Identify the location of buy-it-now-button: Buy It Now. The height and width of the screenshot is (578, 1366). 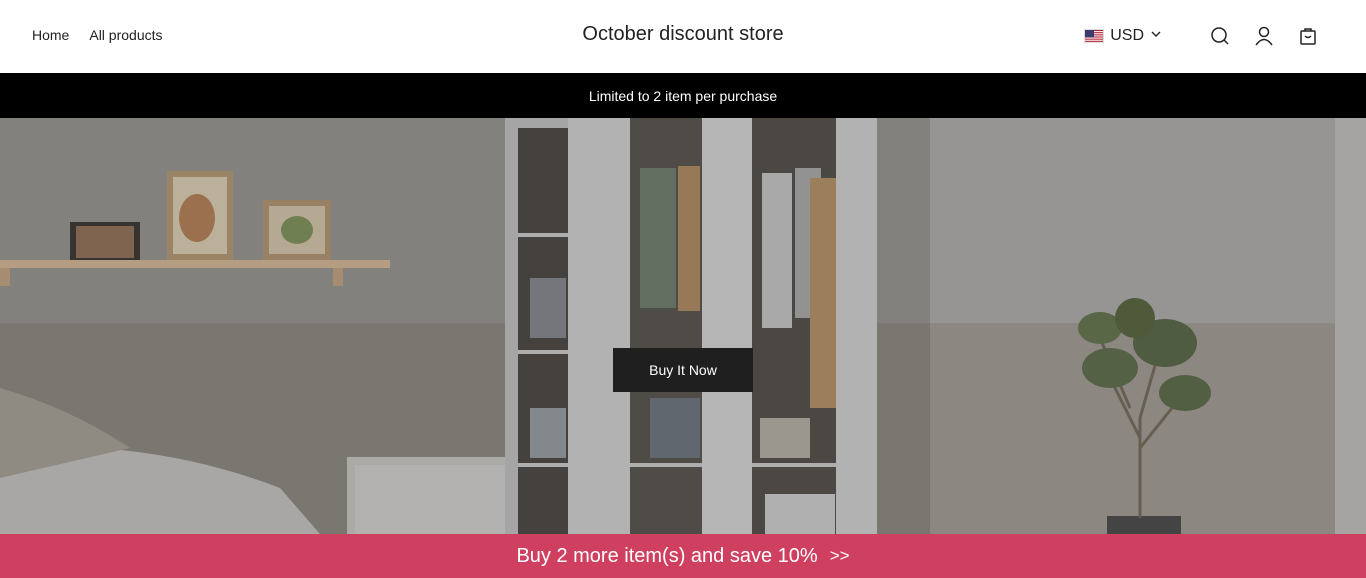
(683, 370).